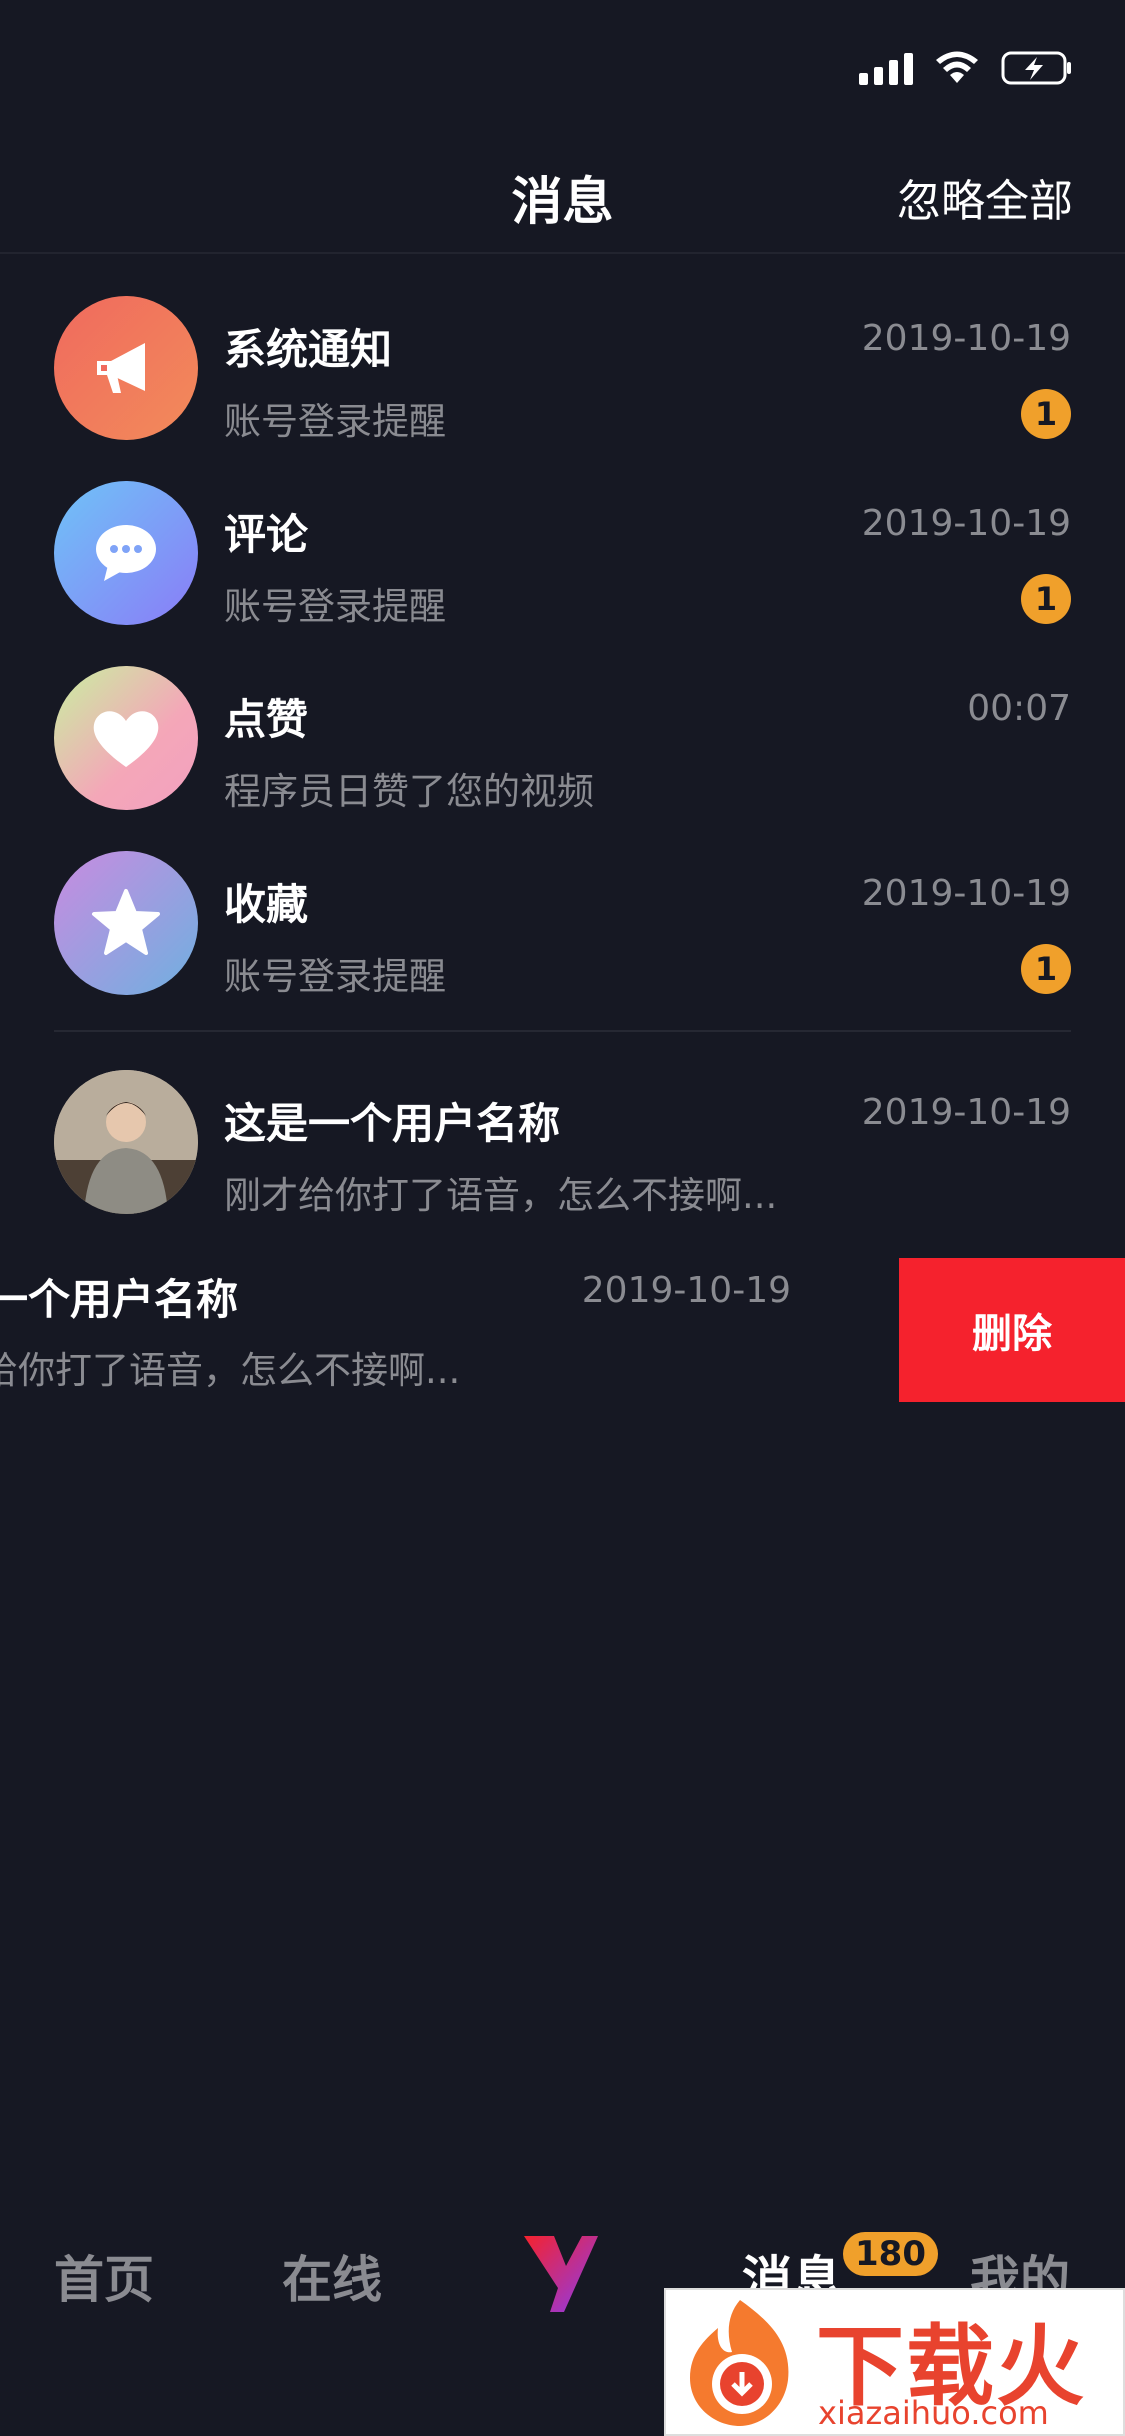  Describe the element at coordinates (409, 791) in the screenshot. I see `message-preview: 程序员日赞了您的视频` at that location.